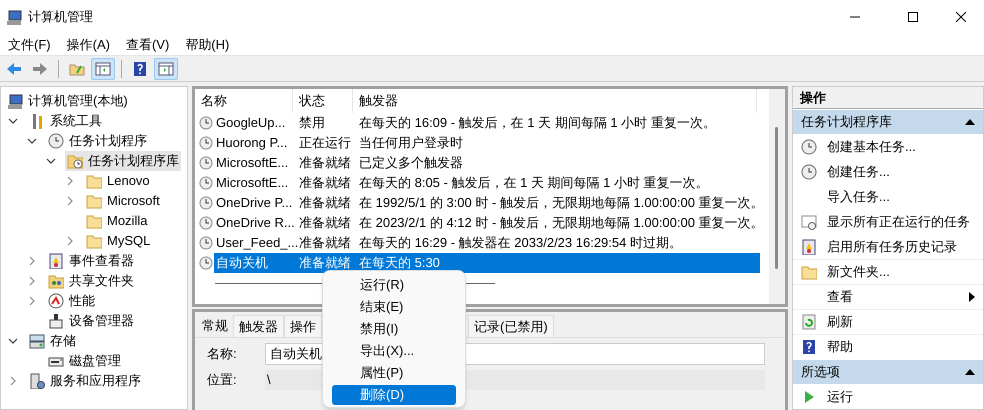 This screenshot has height=410, width=984. Describe the element at coordinates (846, 122) in the screenshot. I see `section-title: 任务计划程序库` at that location.